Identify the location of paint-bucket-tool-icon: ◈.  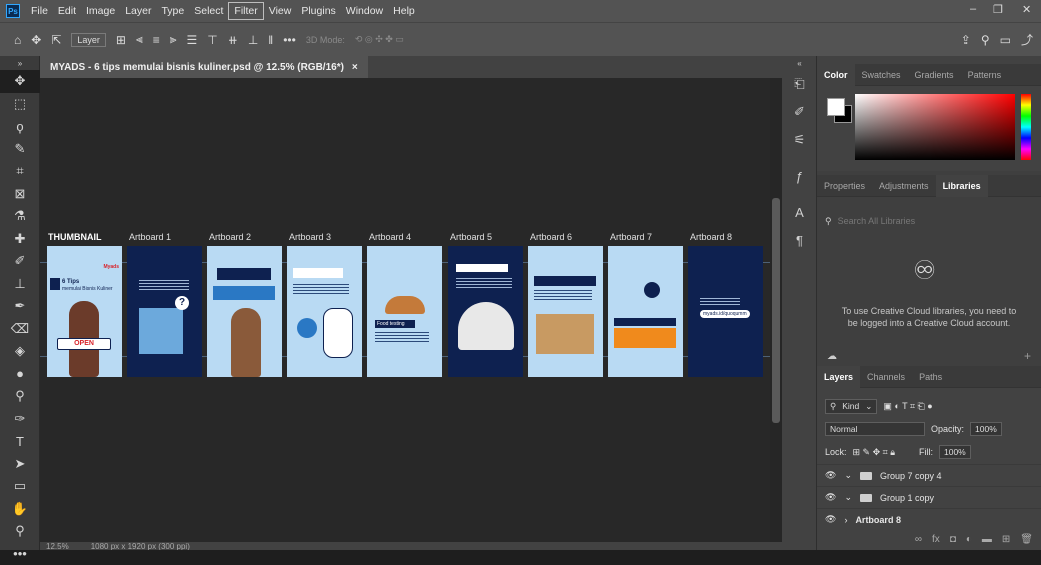
(20, 351).